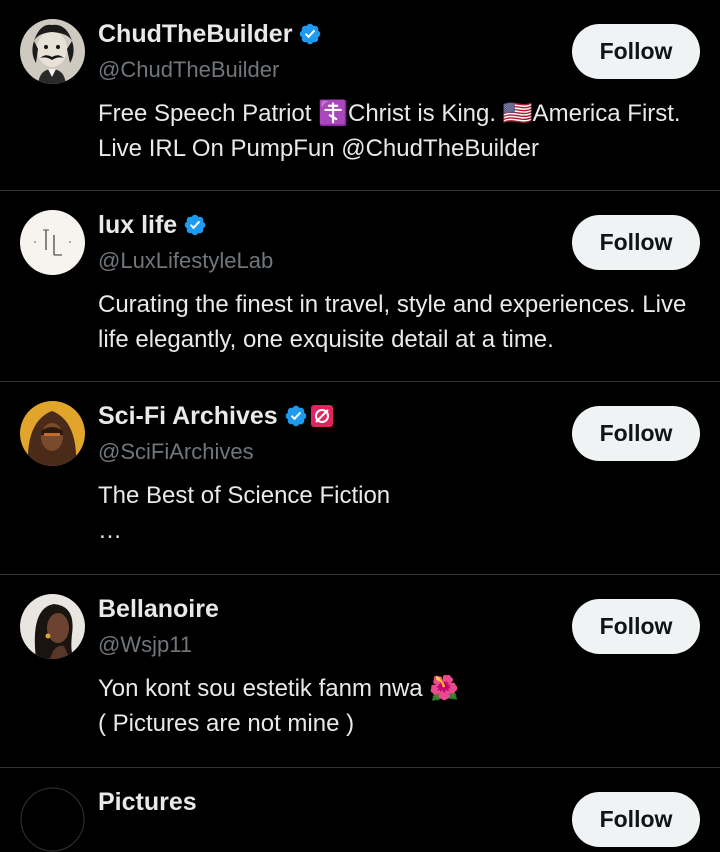  I want to click on user-name-row: Sci-Fi Archives, so click(216, 416).